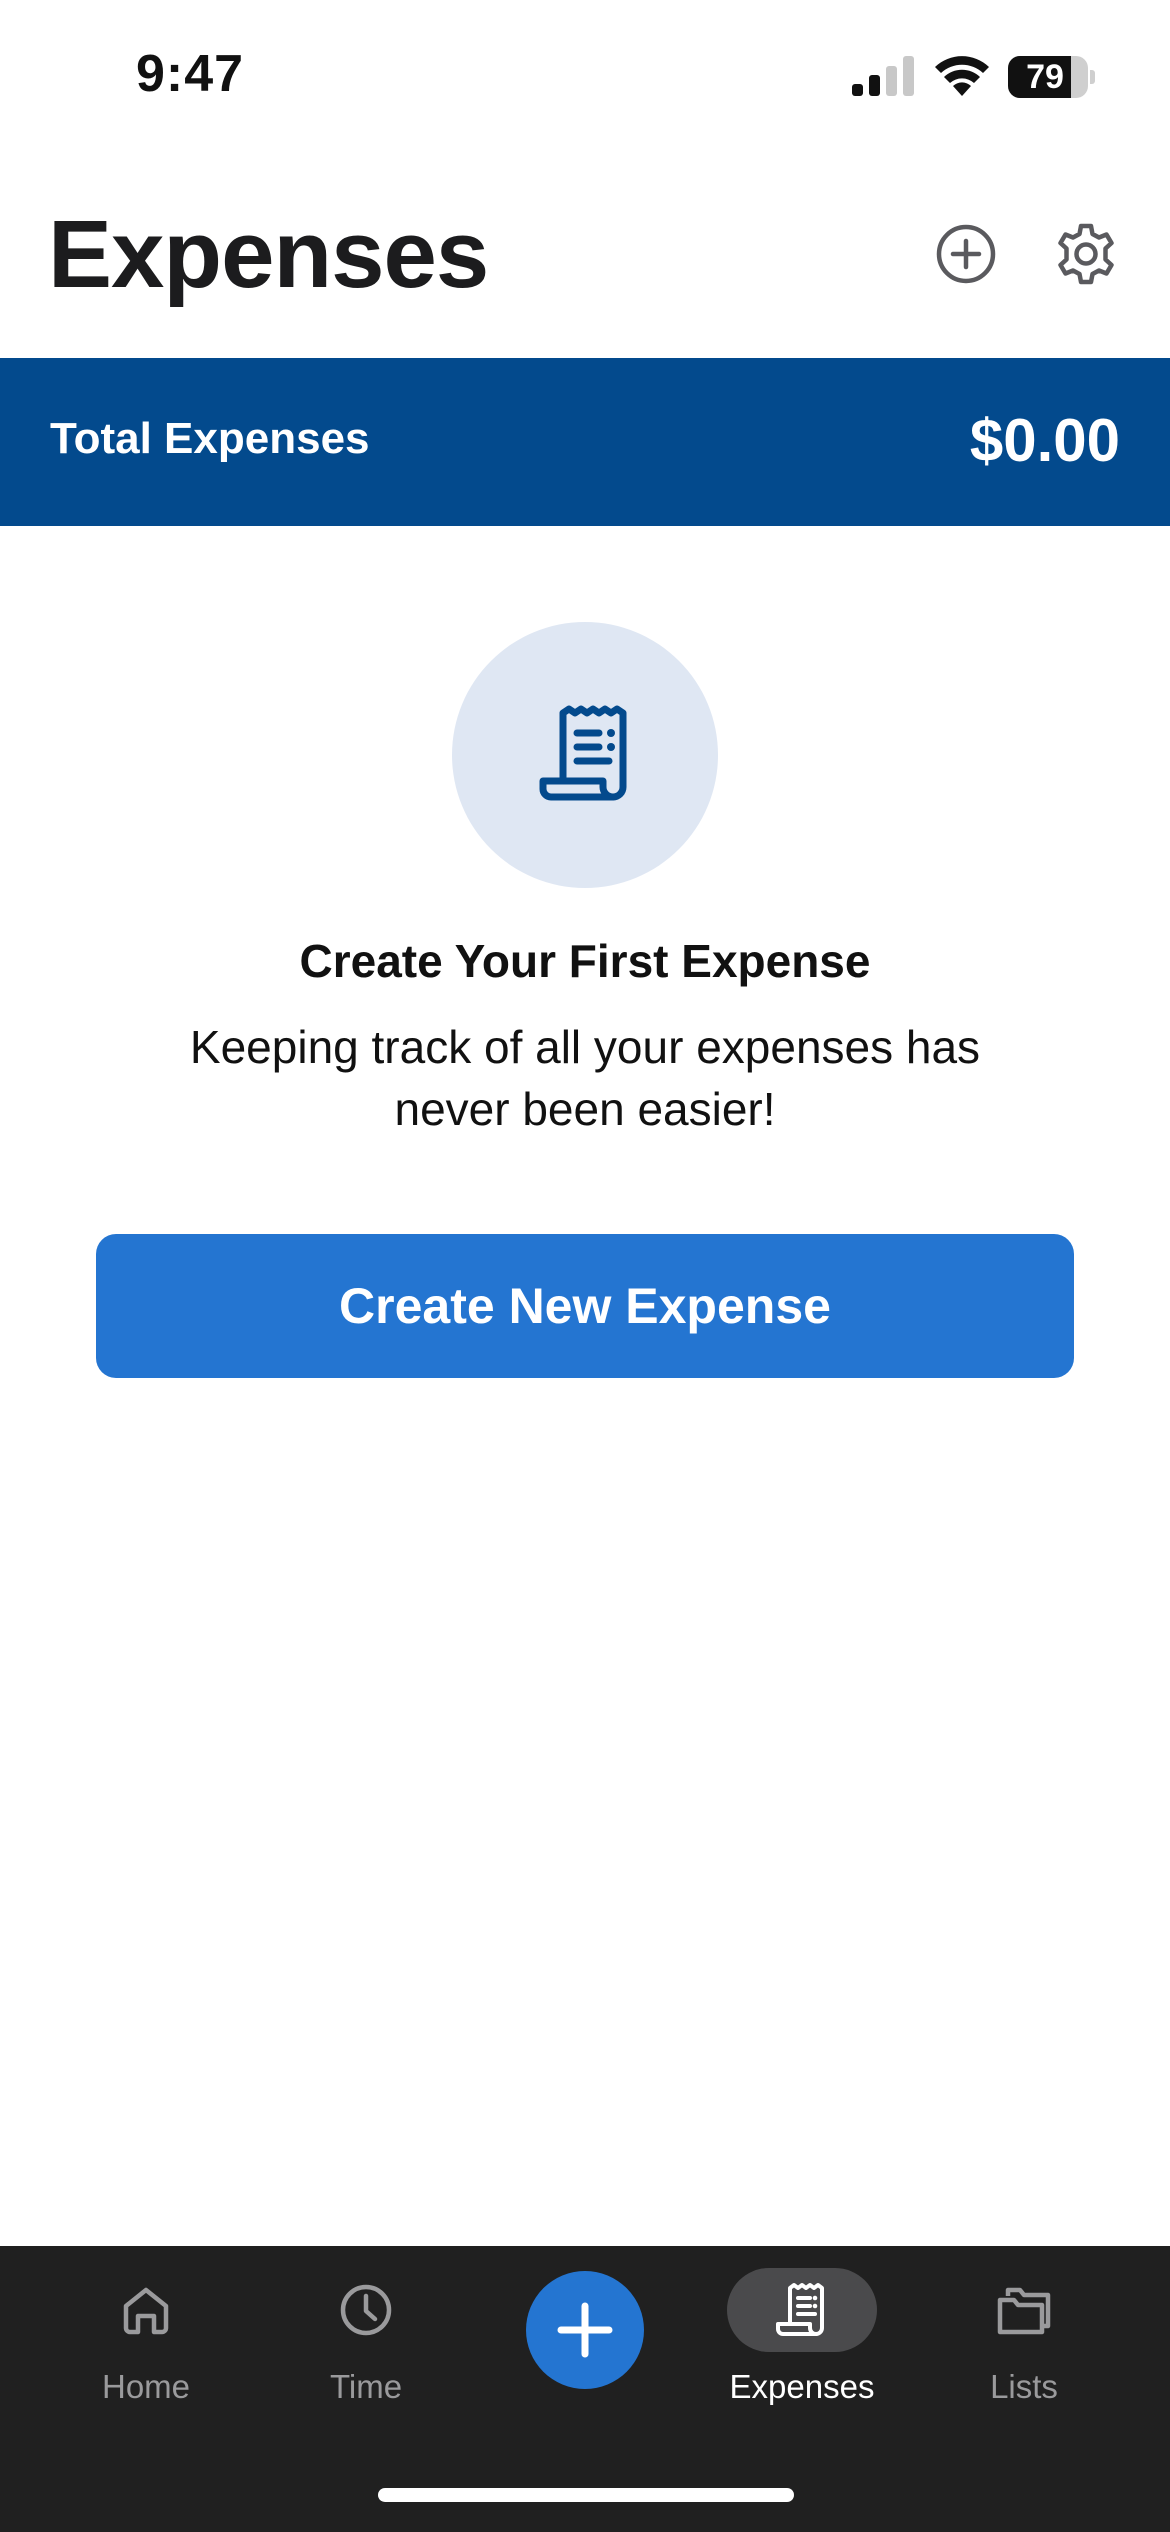 The height and width of the screenshot is (2532, 1170). What do you see at coordinates (585, 442) in the screenshot?
I see `total-expenses-banner: Total Expenses $0.00` at bounding box center [585, 442].